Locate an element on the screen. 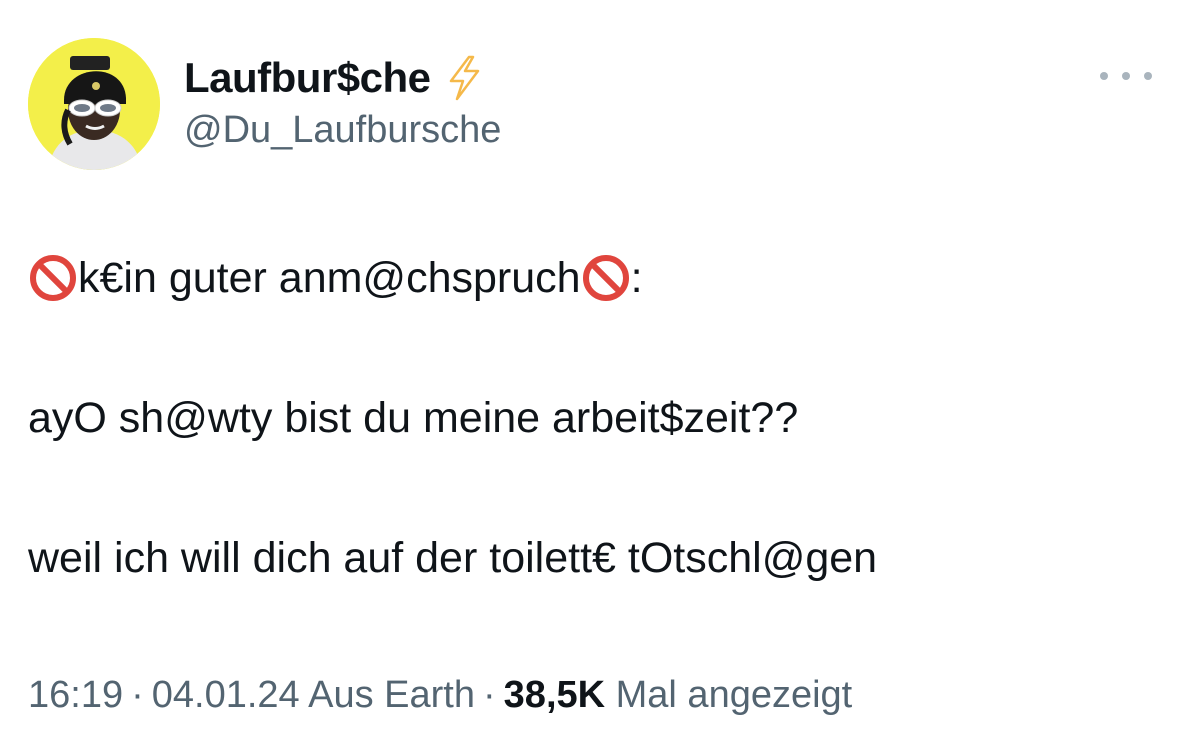 The height and width of the screenshot is (746, 1179). tweet-line-1-text: k€in guter anm@chspruch is located at coordinates (329, 278).